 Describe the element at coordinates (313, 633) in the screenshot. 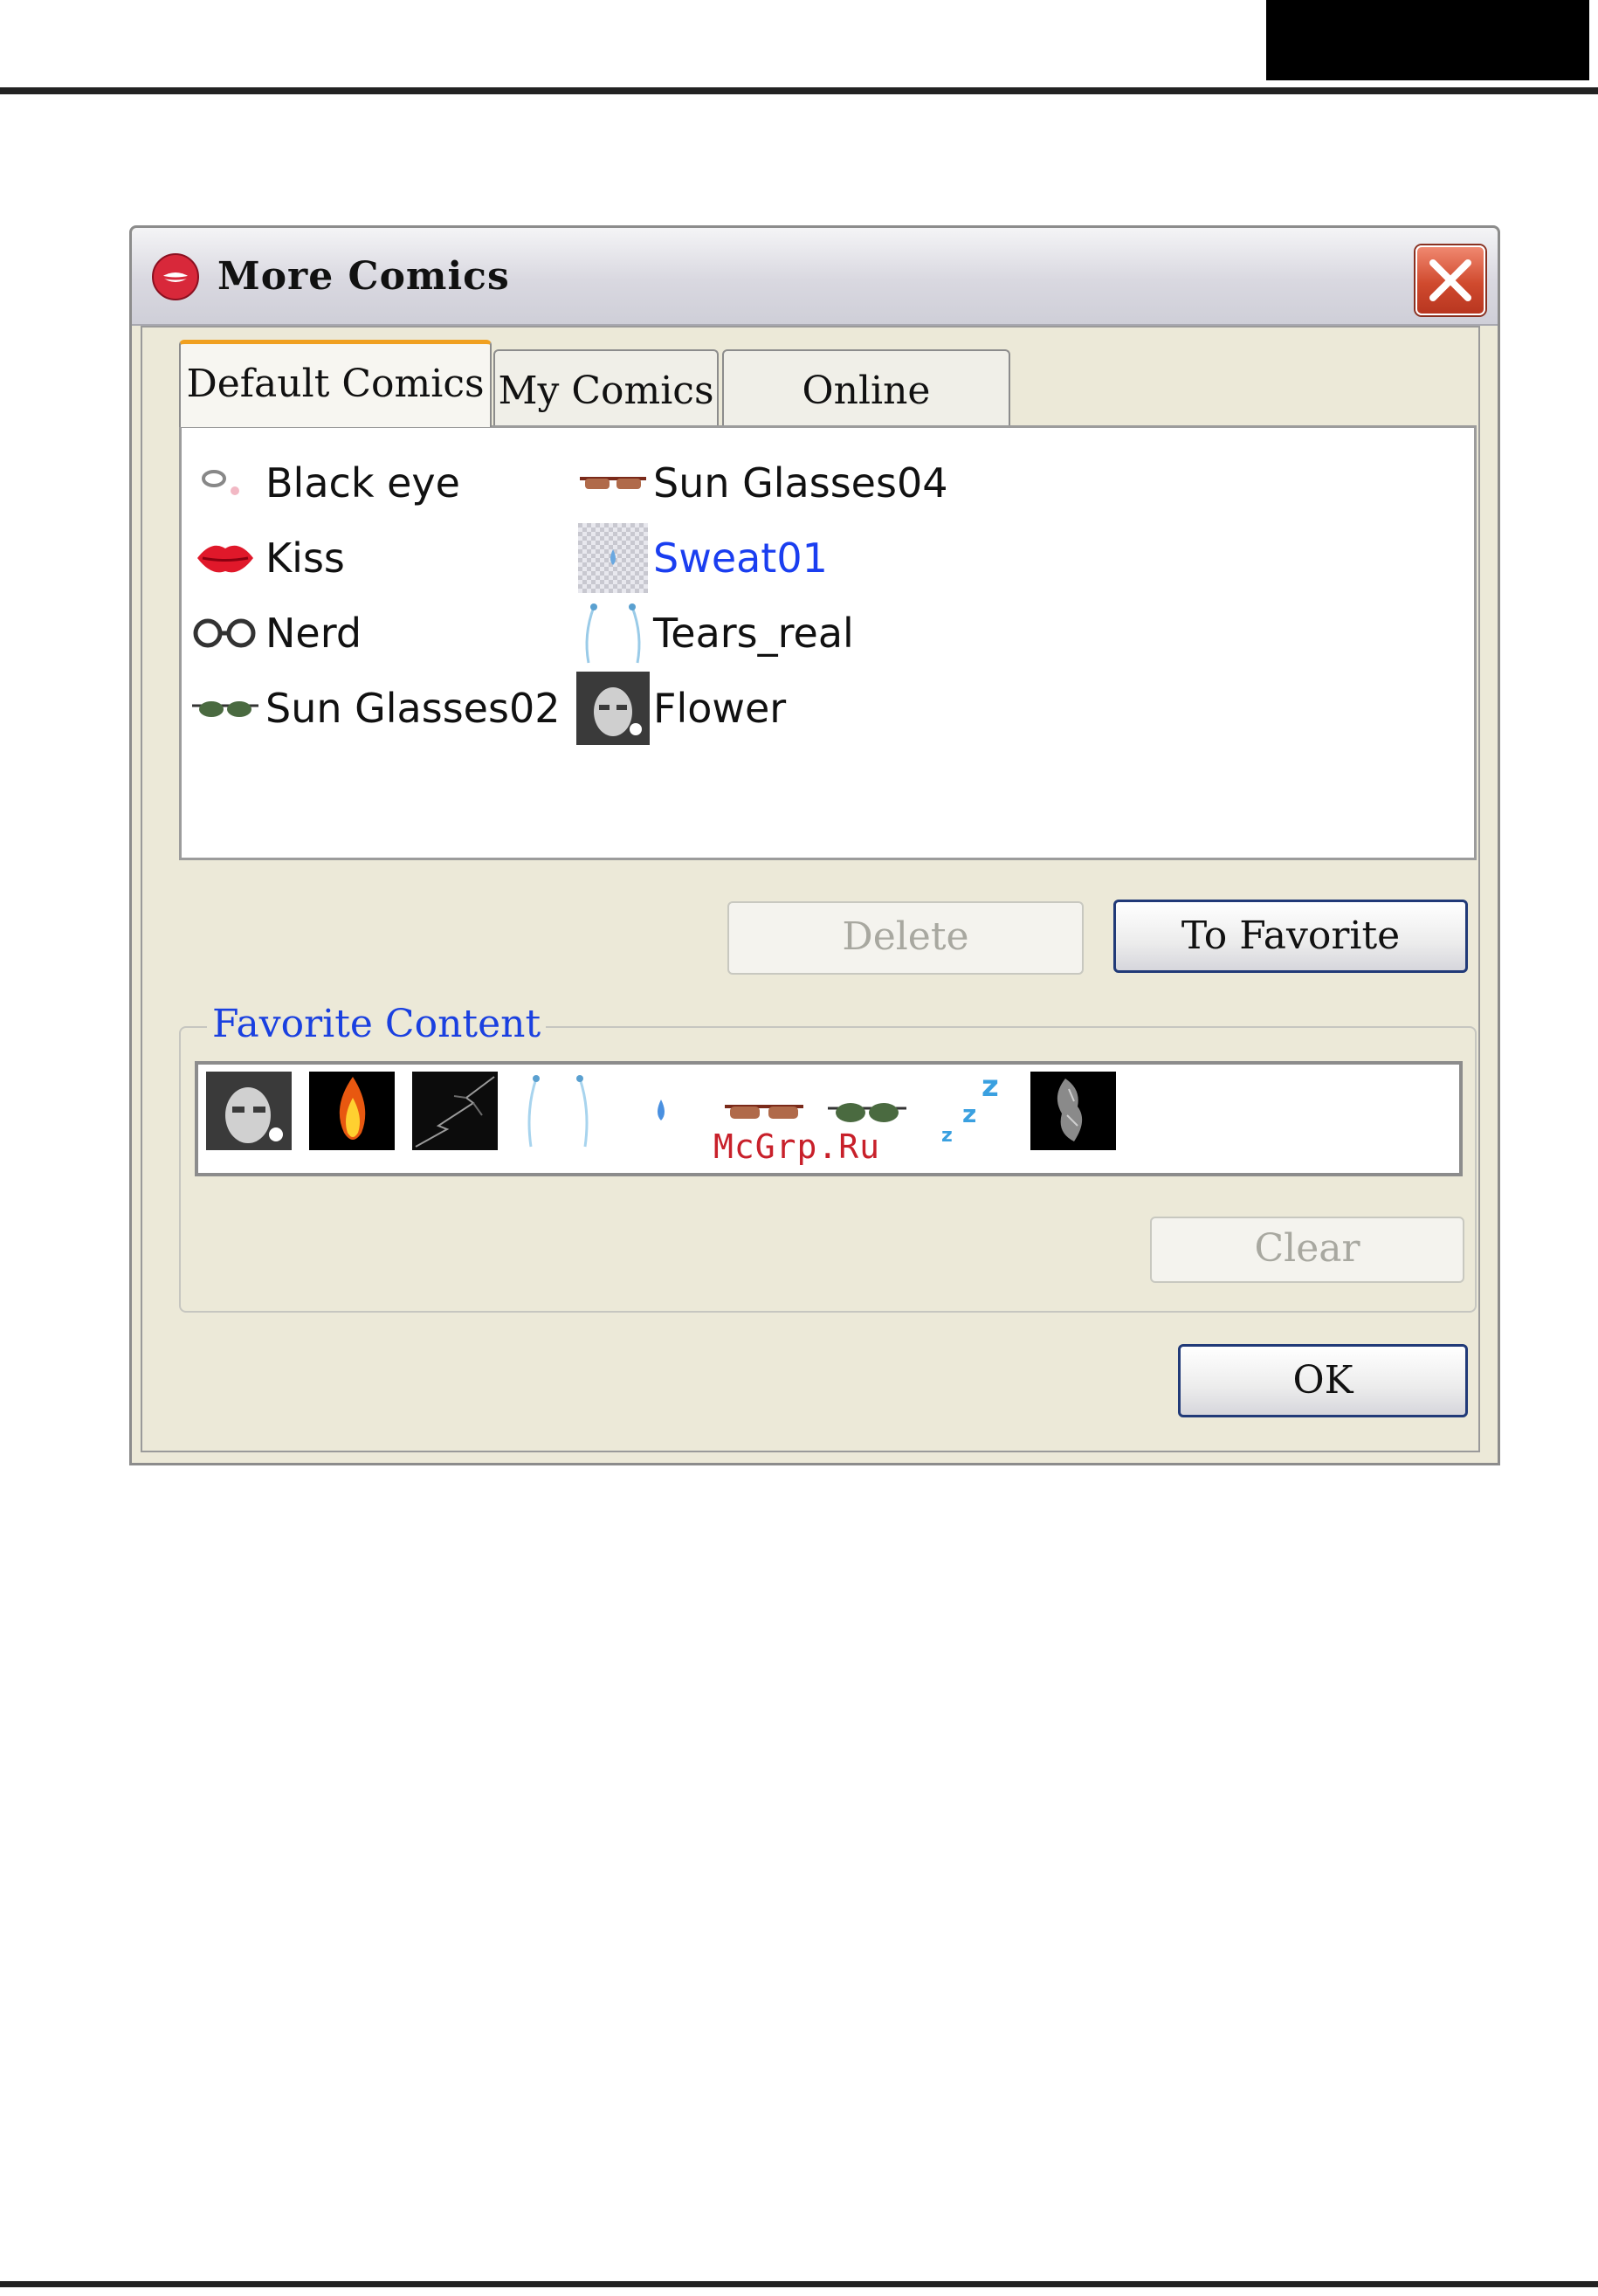

I see `list-item-label: Nerd` at that location.